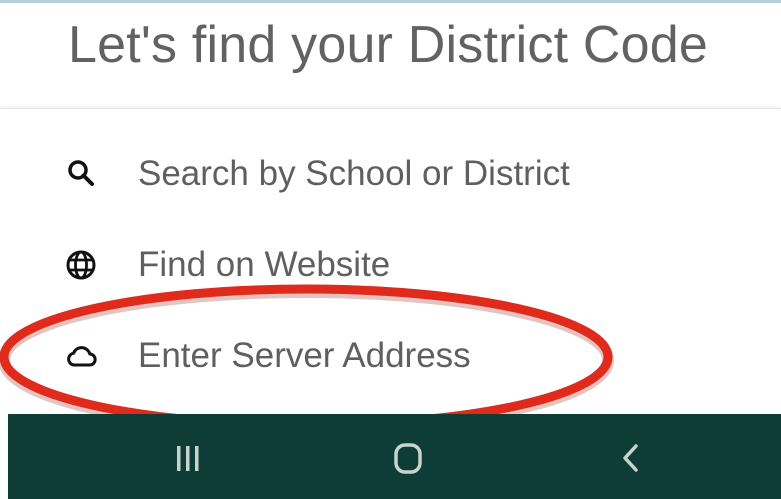 The image size is (781, 499). I want to click on back-icon, so click(630, 458).